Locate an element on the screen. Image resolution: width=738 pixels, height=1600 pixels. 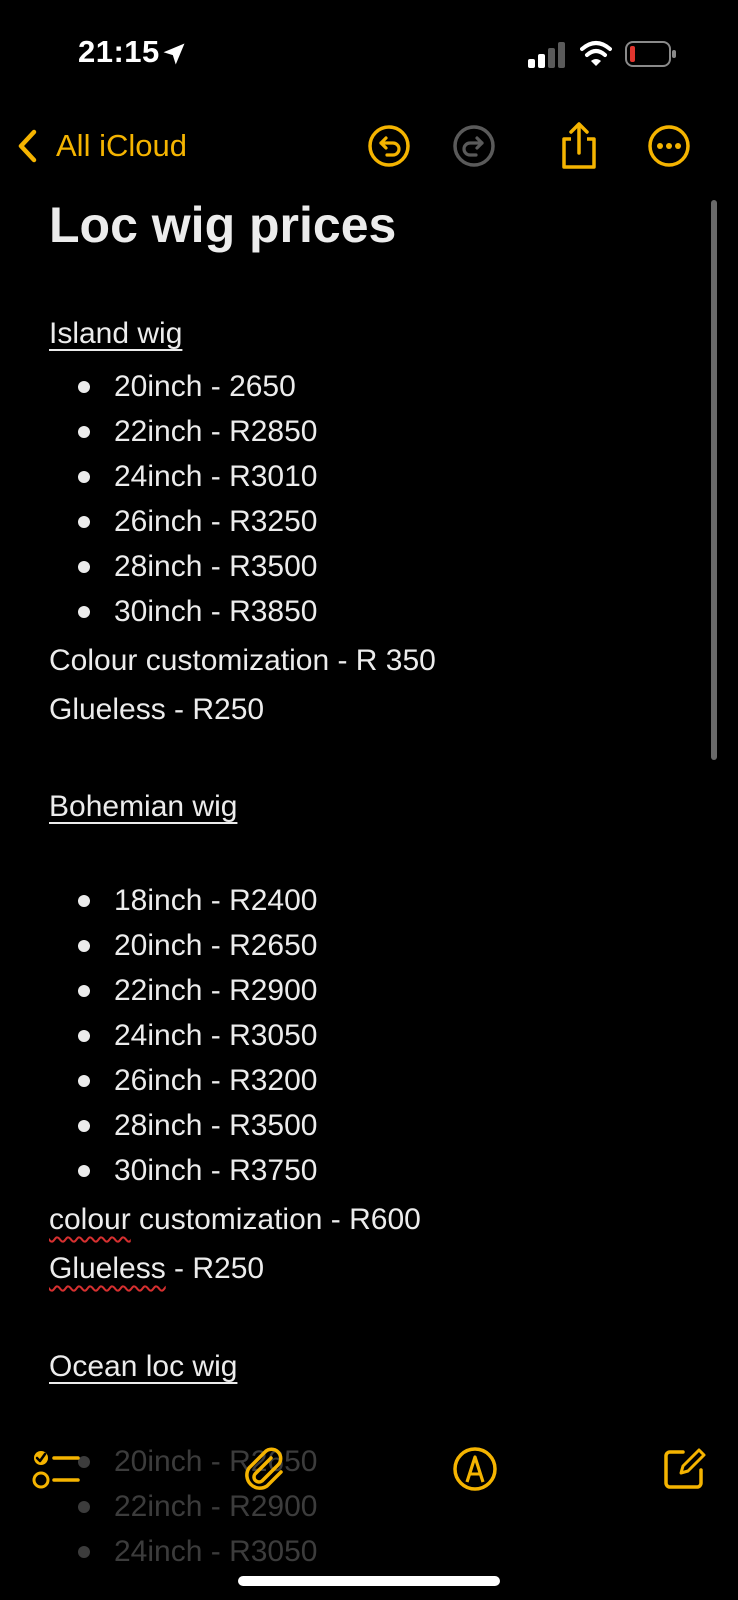
navigation-bar: All iCloud is located at coordinates (369, 146).